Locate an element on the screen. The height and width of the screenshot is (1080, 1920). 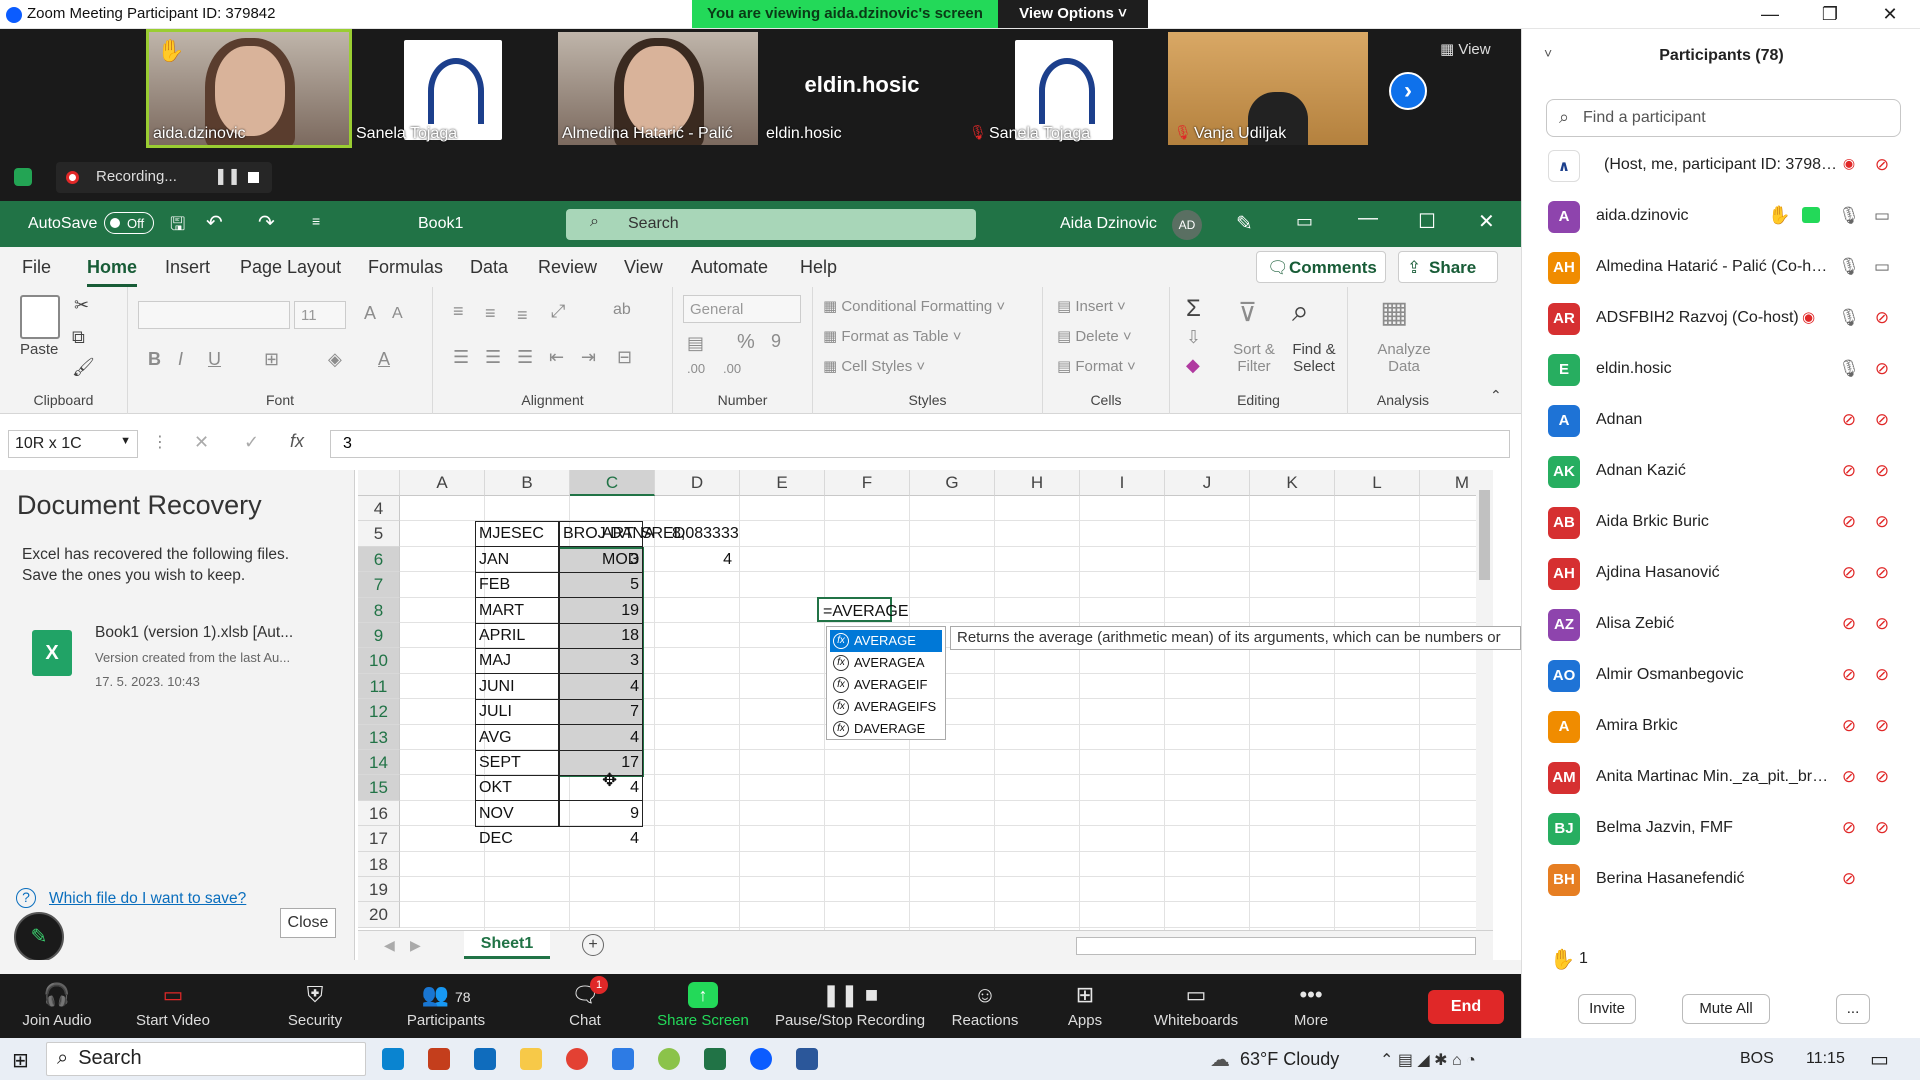
tab-file: File is located at coordinates (36, 267).